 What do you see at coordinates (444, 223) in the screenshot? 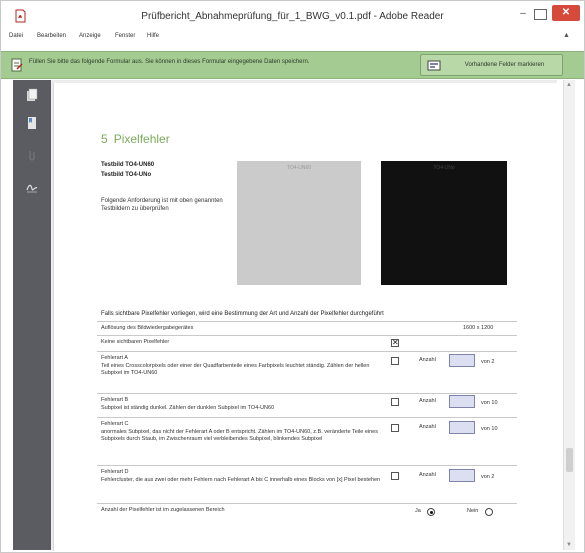
I see `test-image-black: TO4-UNo` at bounding box center [444, 223].